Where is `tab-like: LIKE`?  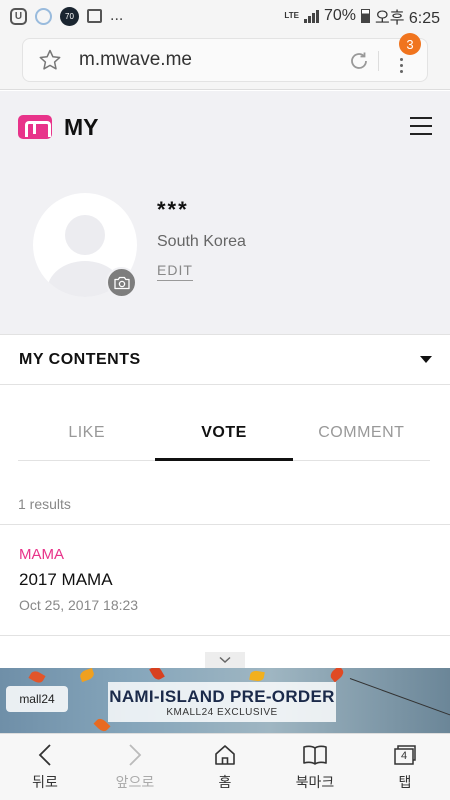 tab-like: LIKE is located at coordinates (86, 432).